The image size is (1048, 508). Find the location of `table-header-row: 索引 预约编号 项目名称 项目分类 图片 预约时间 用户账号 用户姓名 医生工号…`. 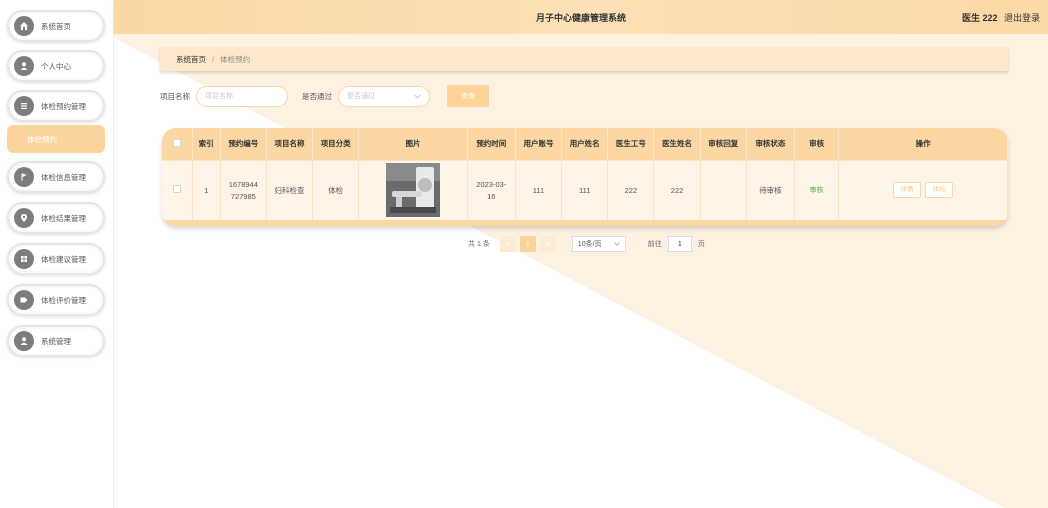

table-header-row: 索引 预约编号 项目名称 项目分类 图片 预约时间 用户账号 用户姓名 医生工号… is located at coordinates (585, 144).